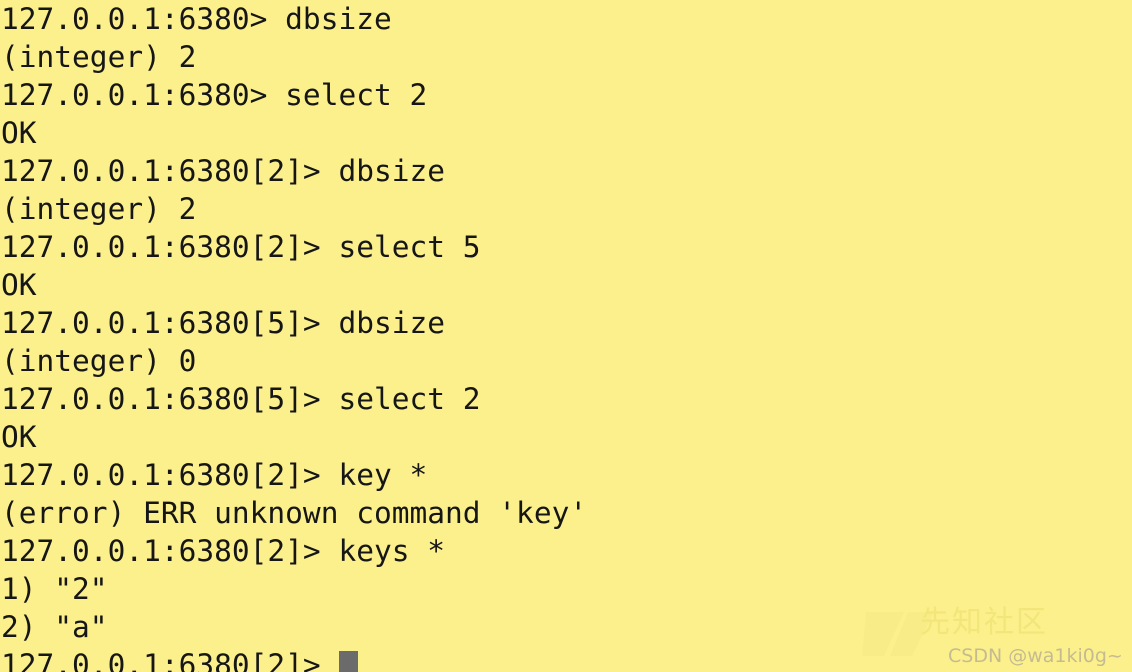 The width and height of the screenshot is (1132, 672). Describe the element at coordinates (196, 19) in the screenshot. I see `terminal-line-text: 127.0.0.1:6380> dbsize` at that location.